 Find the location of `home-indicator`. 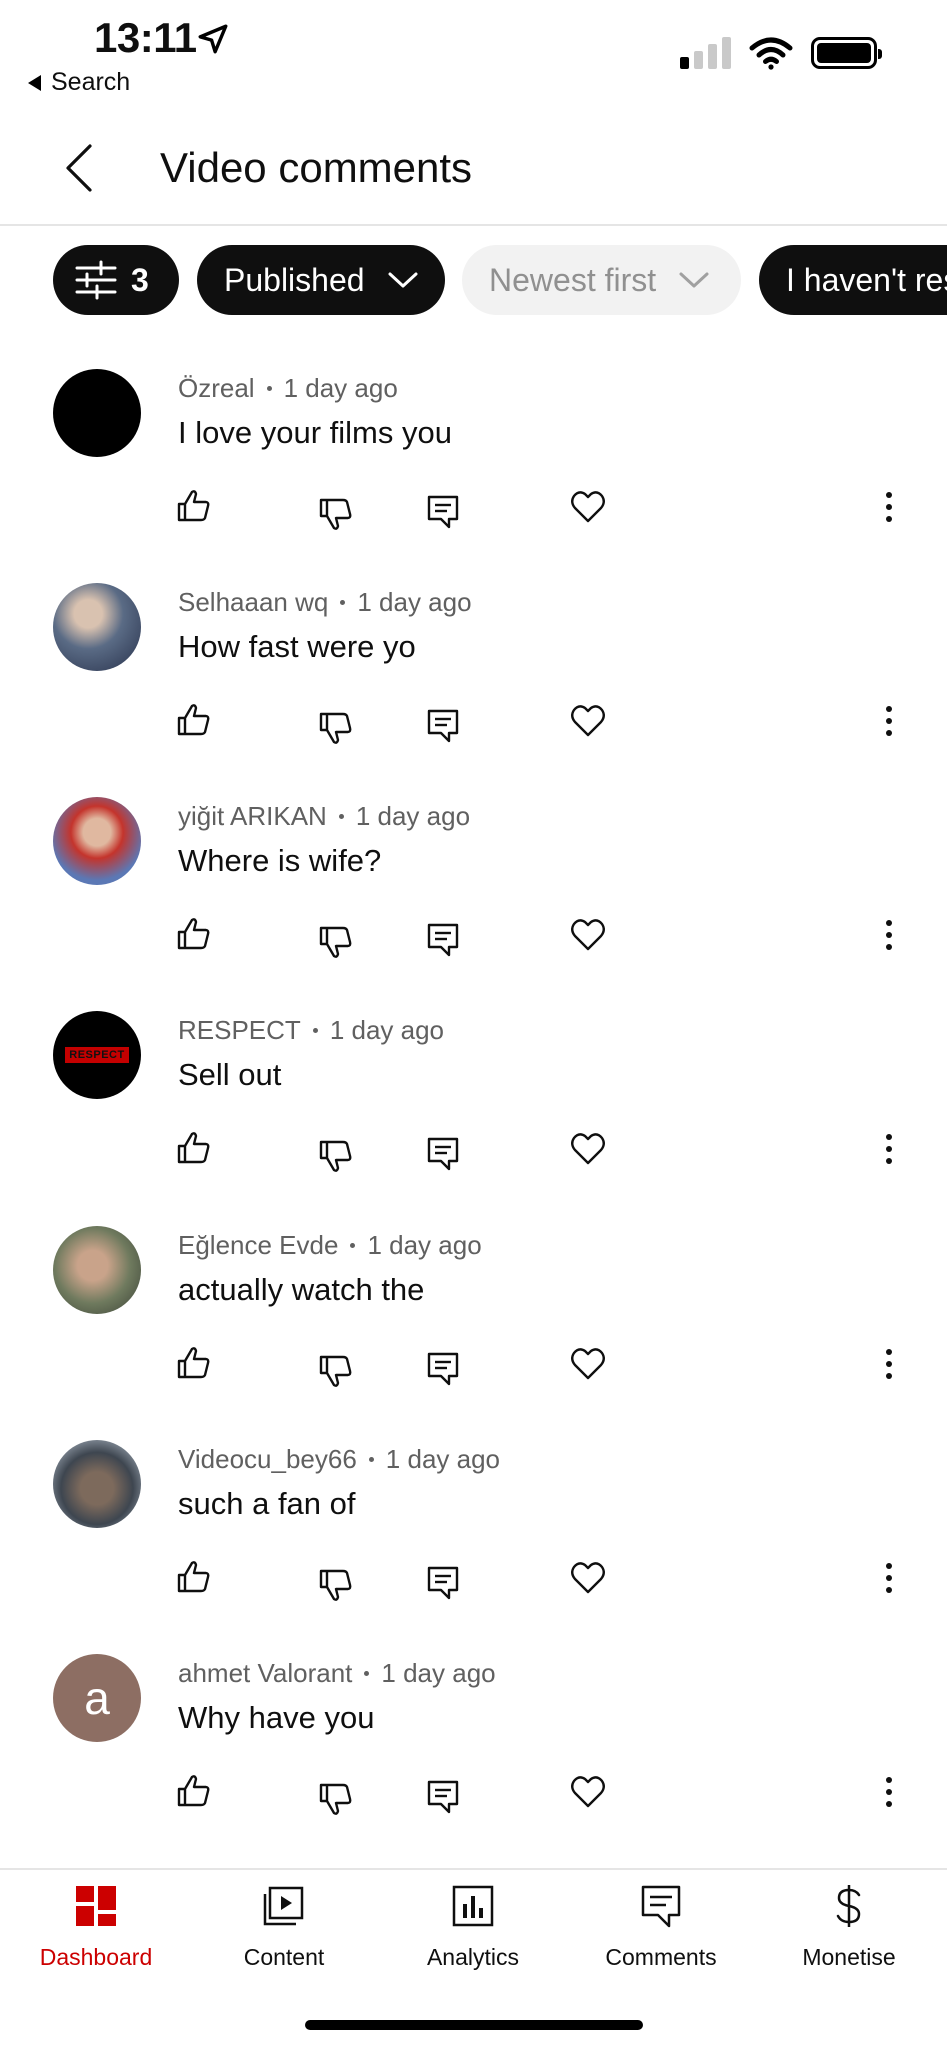

home-indicator is located at coordinates (474, 2025).